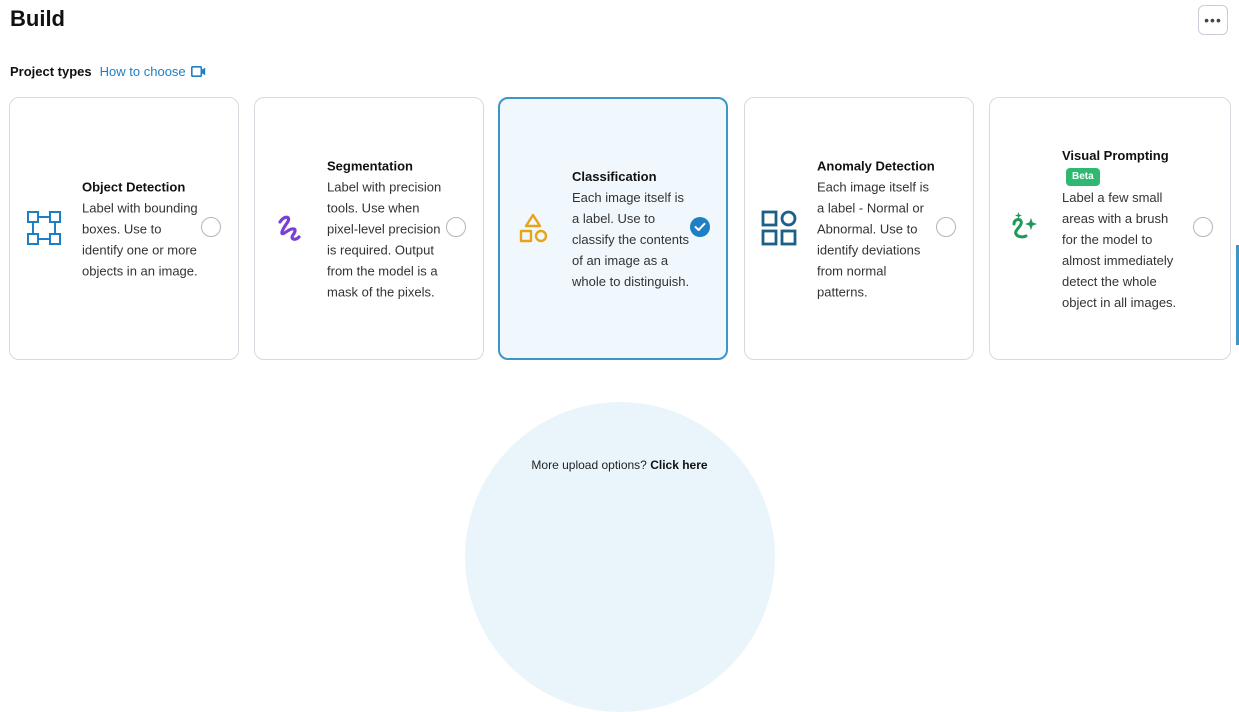  Describe the element at coordinates (37, 18) in the screenshot. I see `page-title: Build` at that location.